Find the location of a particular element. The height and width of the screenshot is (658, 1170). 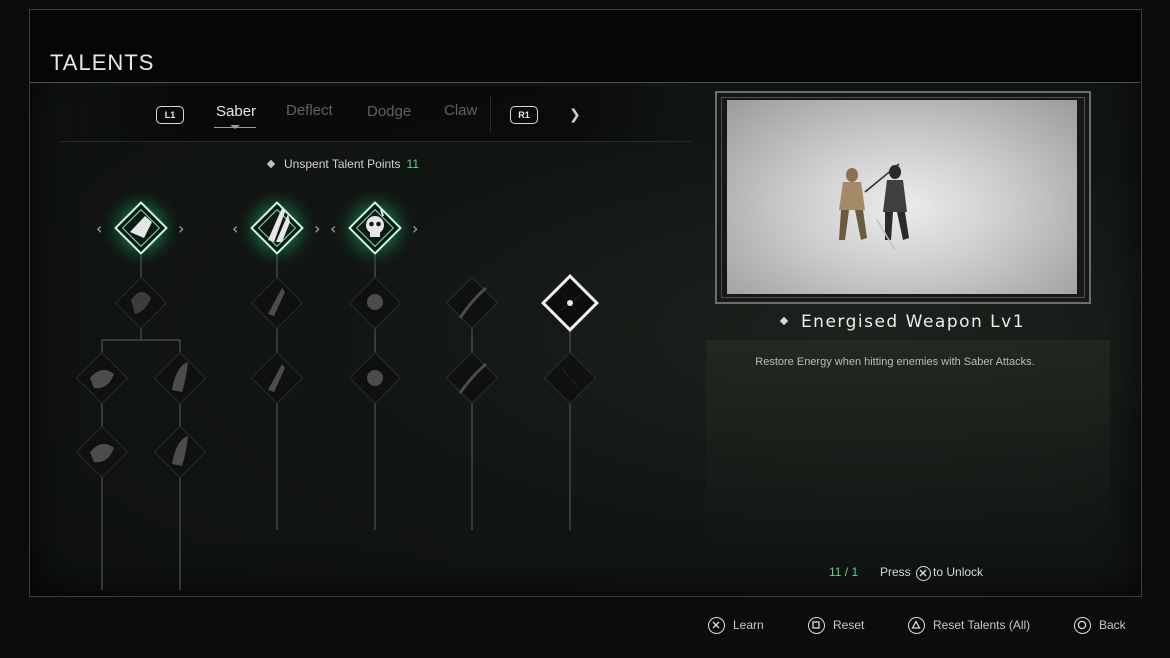

reset-button: Reset is located at coordinates (835, 625).